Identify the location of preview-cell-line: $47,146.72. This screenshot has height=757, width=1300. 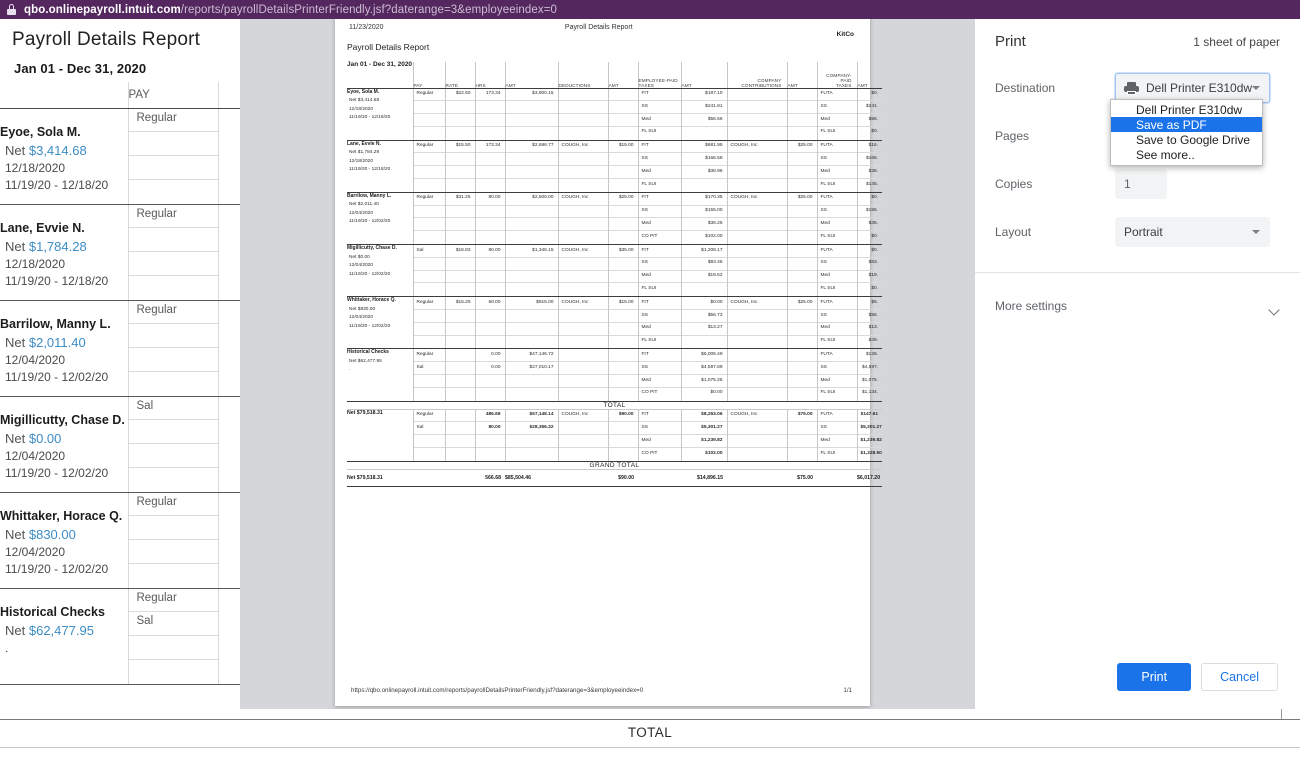
(531, 356).